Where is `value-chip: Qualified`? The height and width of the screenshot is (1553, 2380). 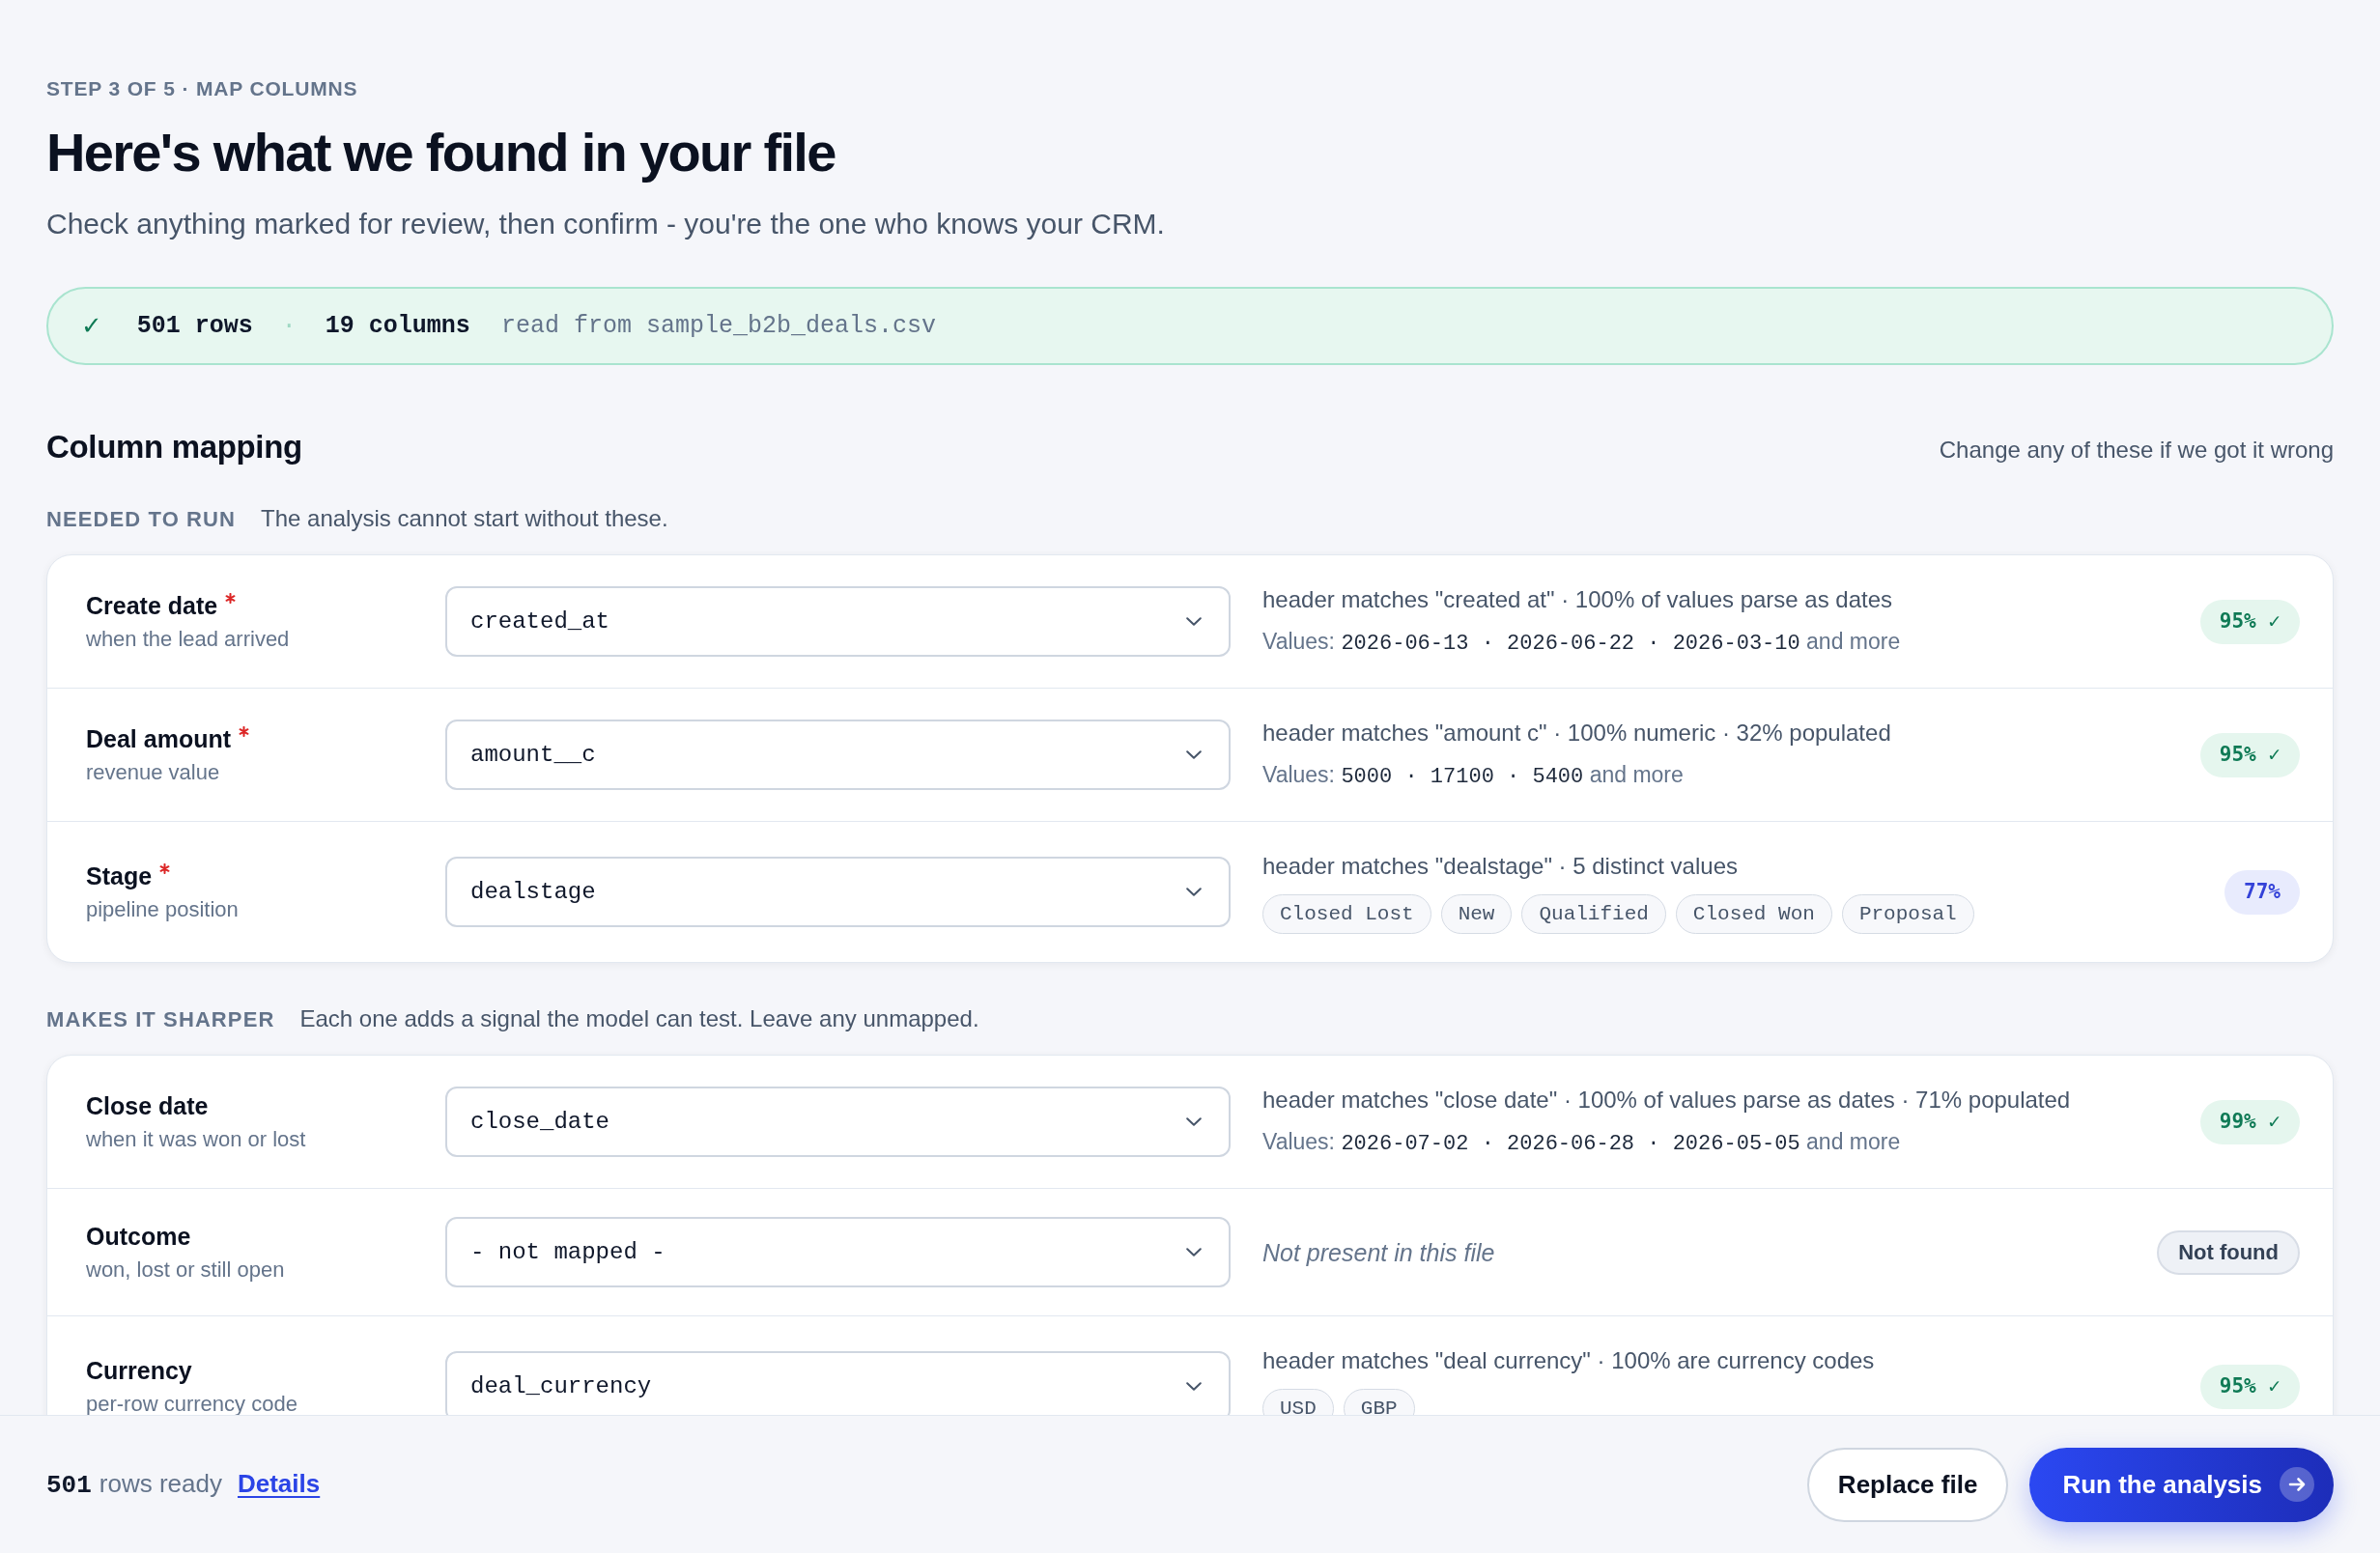 value-chip: Qualified is located at coordinates (1594, 914).